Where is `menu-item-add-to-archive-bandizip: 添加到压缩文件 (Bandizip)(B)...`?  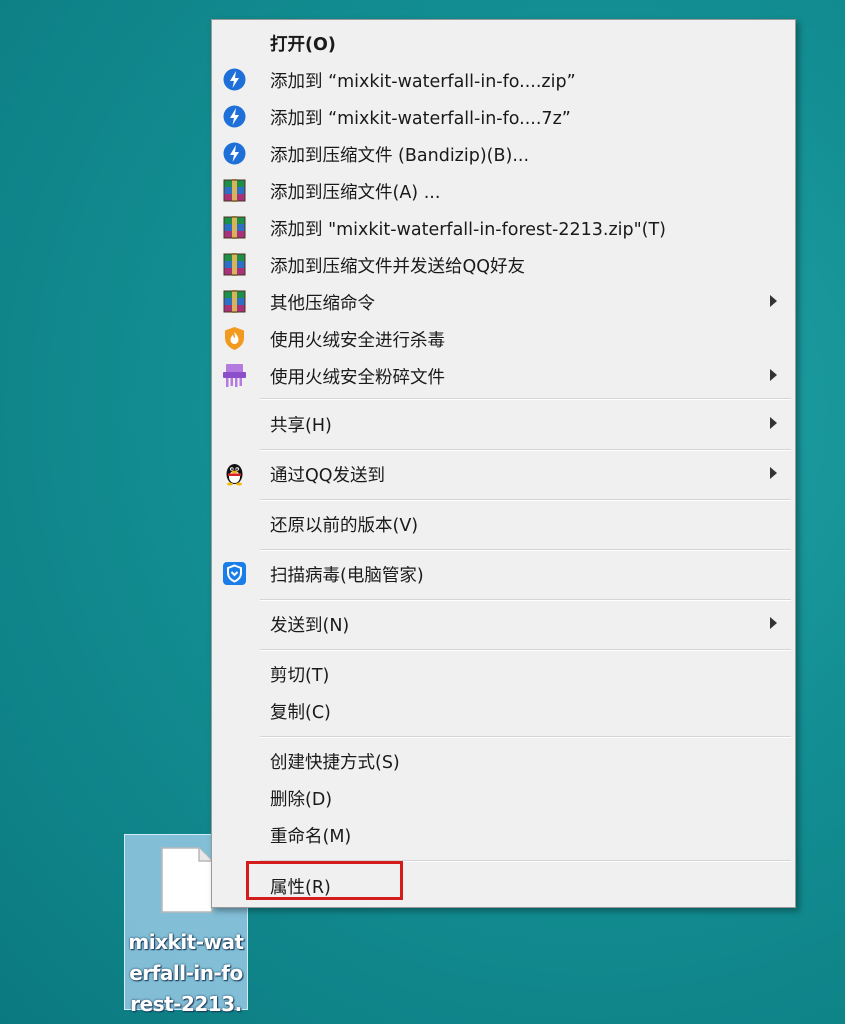
menu-item-add-to-archive-bandizip: 添加到压缩文件 (Bandizip)(B)... is located at coordinates (503, 153).